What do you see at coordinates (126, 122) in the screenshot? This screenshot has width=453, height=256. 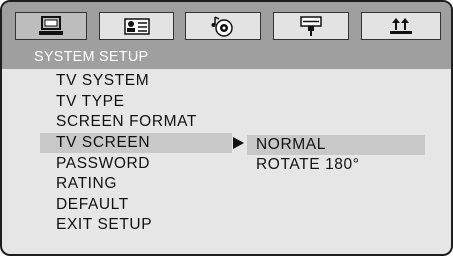 I see `menu-item-screen-format: SCREEN FORMAT` at bounding box center [126, 122].